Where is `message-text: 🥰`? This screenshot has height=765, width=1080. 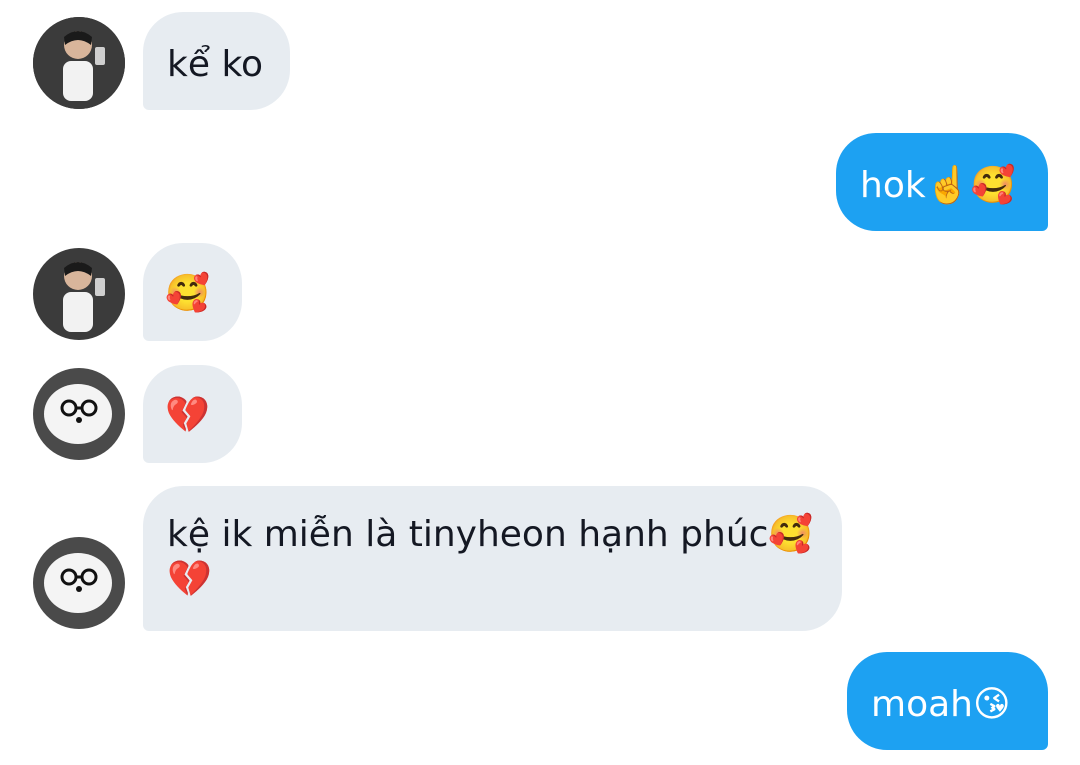 message-text: 🥰 is located at coordinates (187, 293).